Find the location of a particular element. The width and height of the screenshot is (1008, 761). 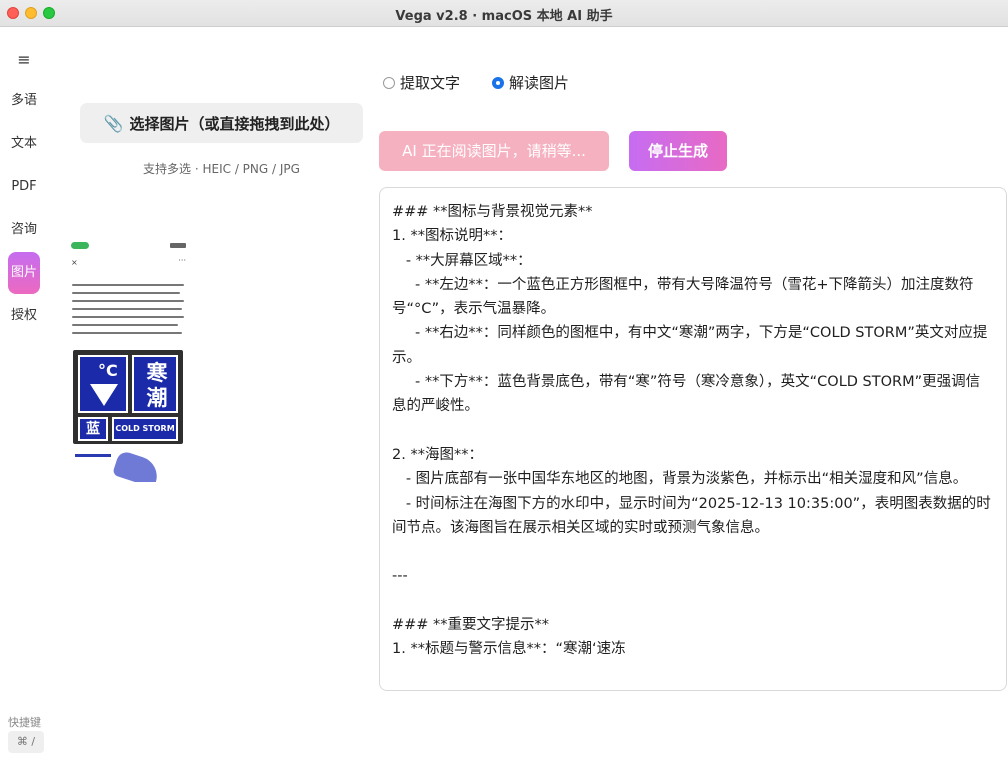

sidebar-item-license: 授权 is located at coordinates (24, 316).